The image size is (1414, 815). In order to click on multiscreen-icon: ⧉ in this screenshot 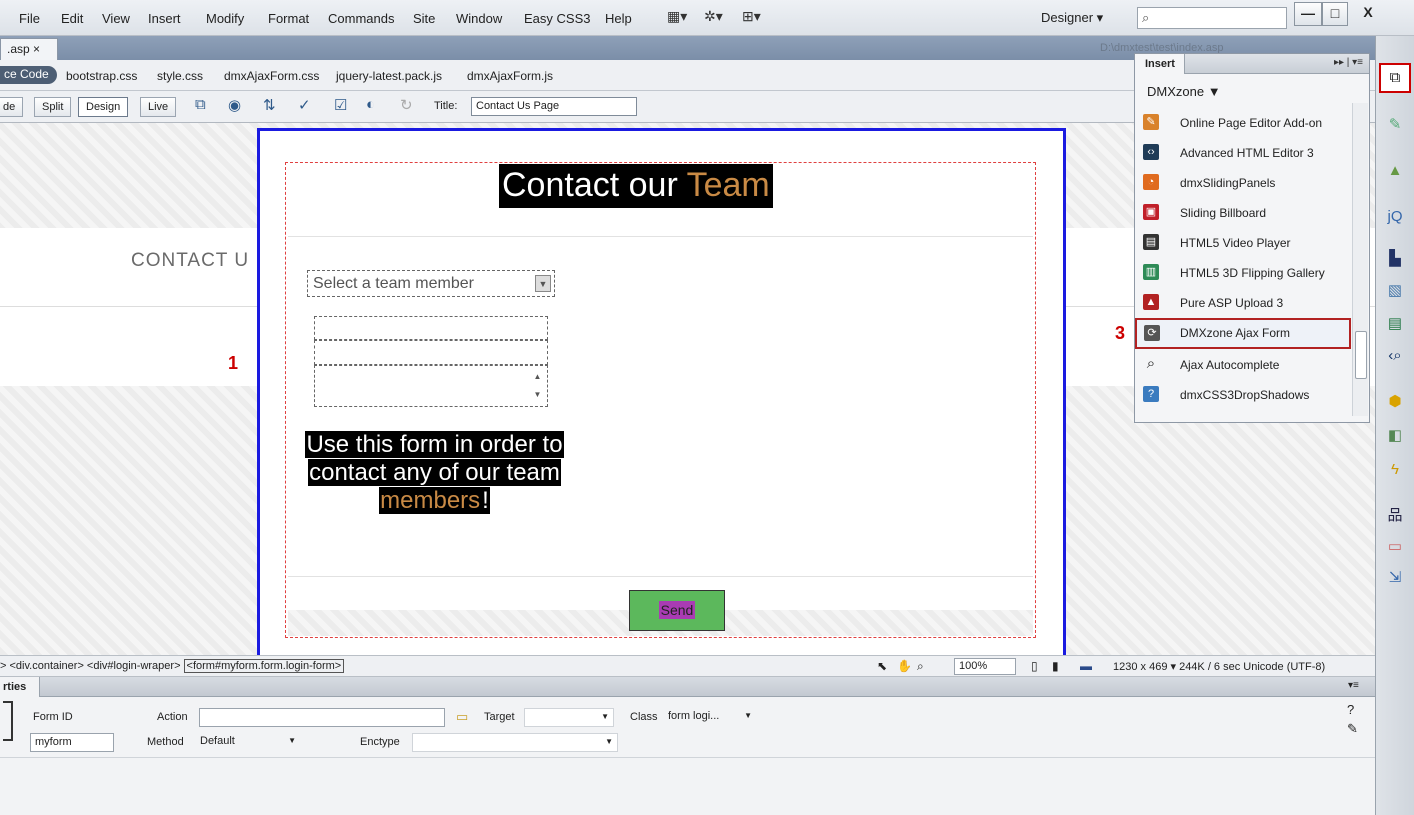, I will do `click(200, 104)`.